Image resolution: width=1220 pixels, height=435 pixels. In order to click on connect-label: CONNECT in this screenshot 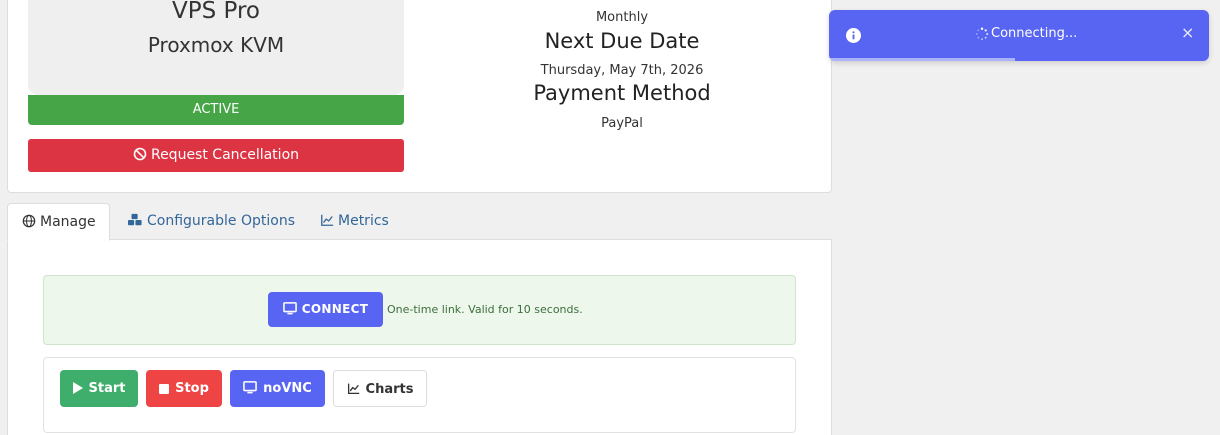, I will do `click(335, 309)`.